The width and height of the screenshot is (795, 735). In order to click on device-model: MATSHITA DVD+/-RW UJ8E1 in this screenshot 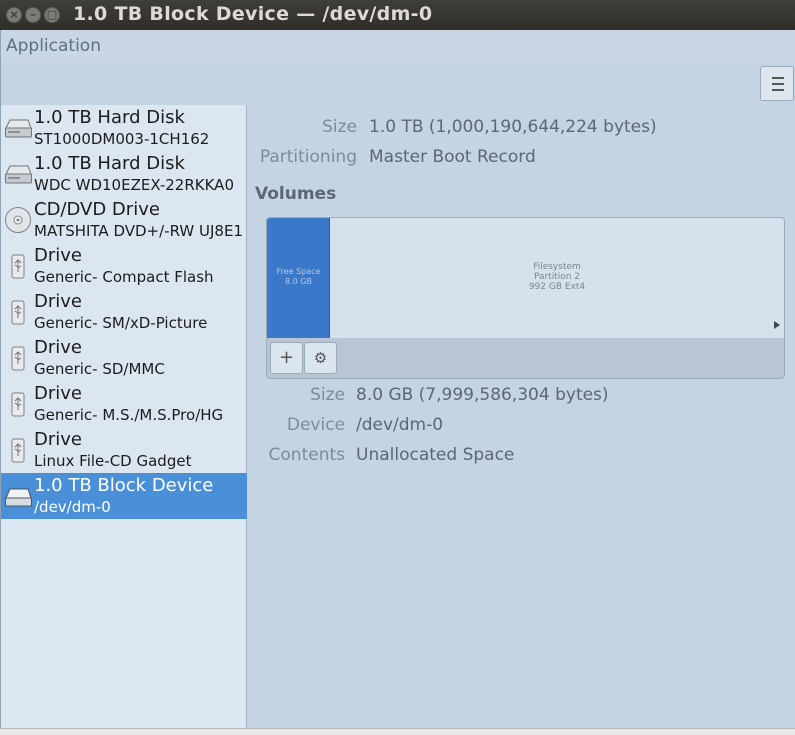, I will do `click(138, 231)`.